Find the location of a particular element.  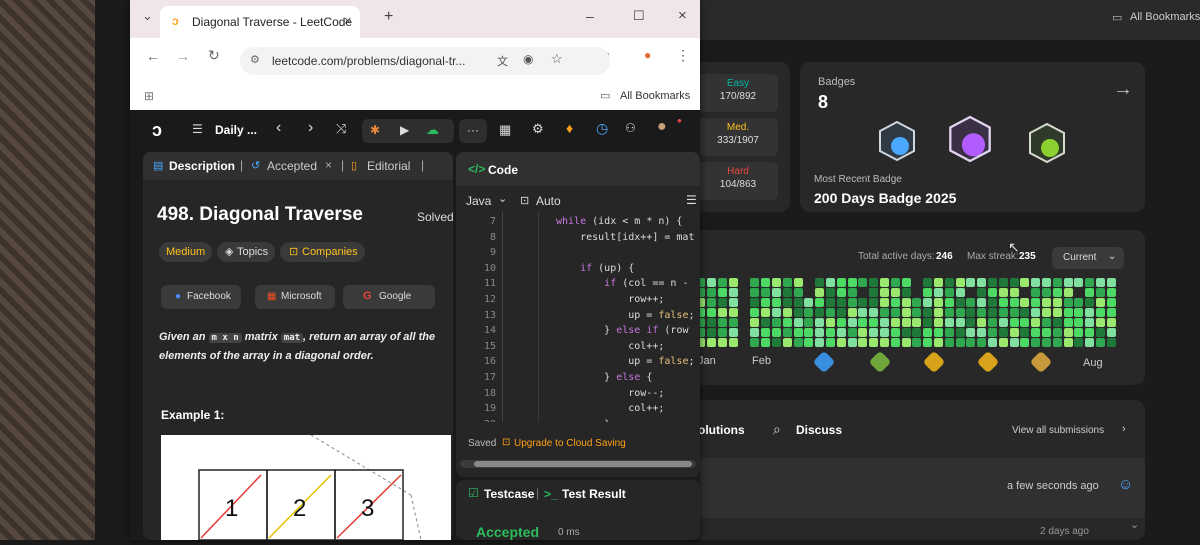

language-select: Java is located at coordinates (478, 201).